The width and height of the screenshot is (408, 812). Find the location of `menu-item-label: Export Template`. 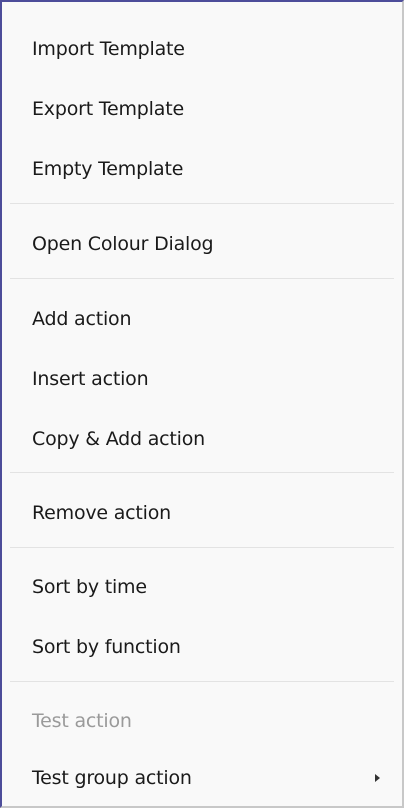

menu-item-label: Export Template is located at coordinates (108, 109).